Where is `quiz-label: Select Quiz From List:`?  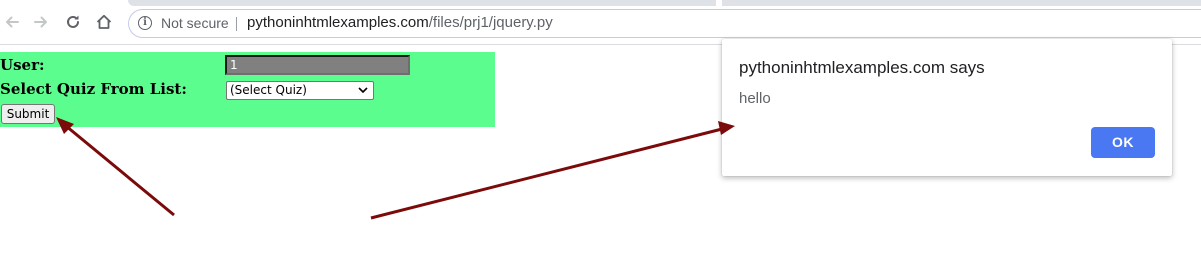
quiz-label: Select Quiz From List: is located at coordinates (93, 89).